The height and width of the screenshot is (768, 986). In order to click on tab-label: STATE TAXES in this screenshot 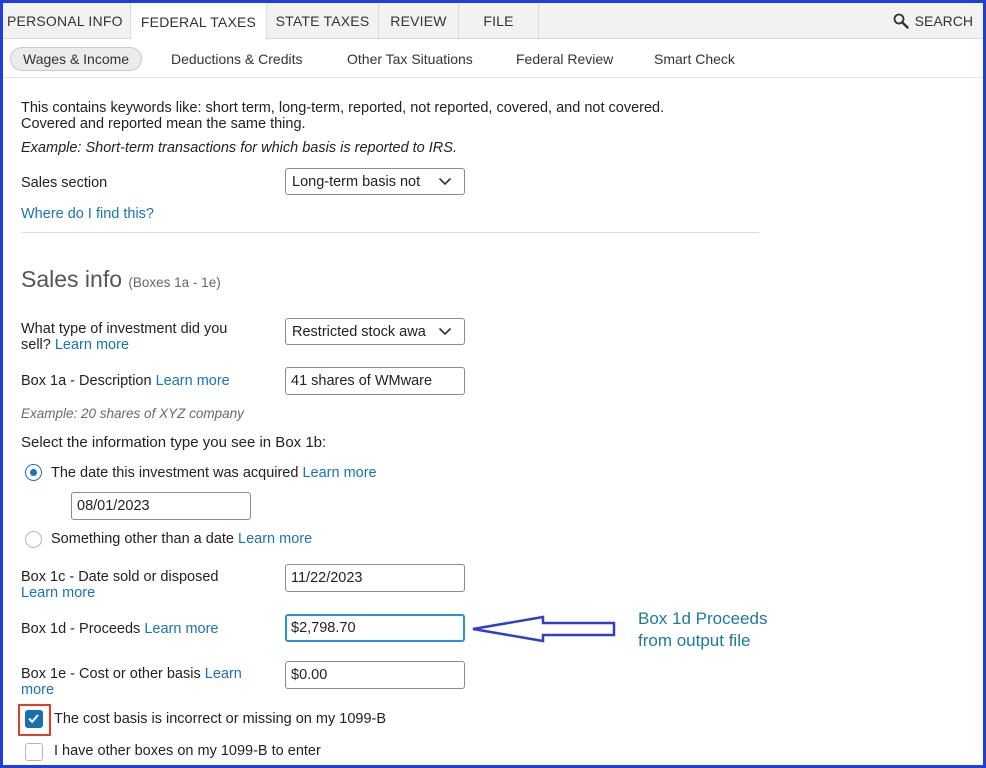, I will do `click(322, 21)`.